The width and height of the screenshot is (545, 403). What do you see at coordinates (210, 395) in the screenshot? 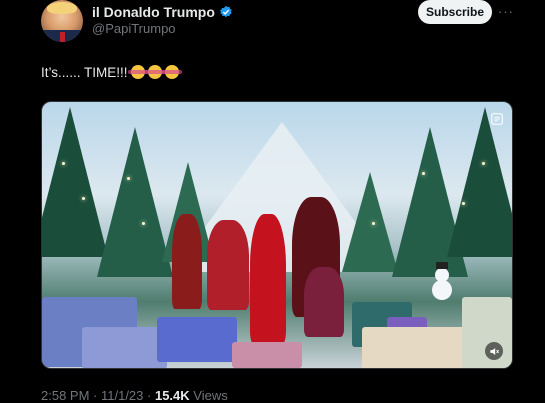
I see `views-label: Views` at bounding box center [210, 395].